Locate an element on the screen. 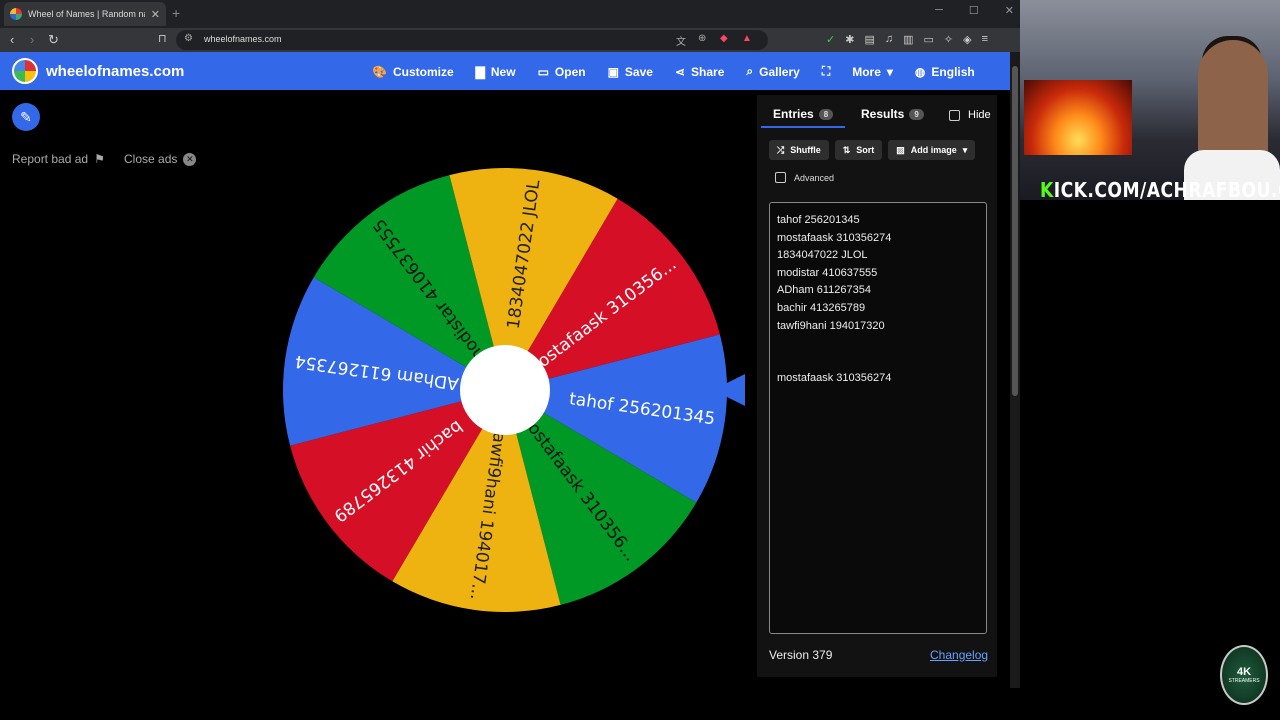 The width and height of the screenshot is (1280, 720). changelog-link: Changelog is located at coordinates (959, 655).